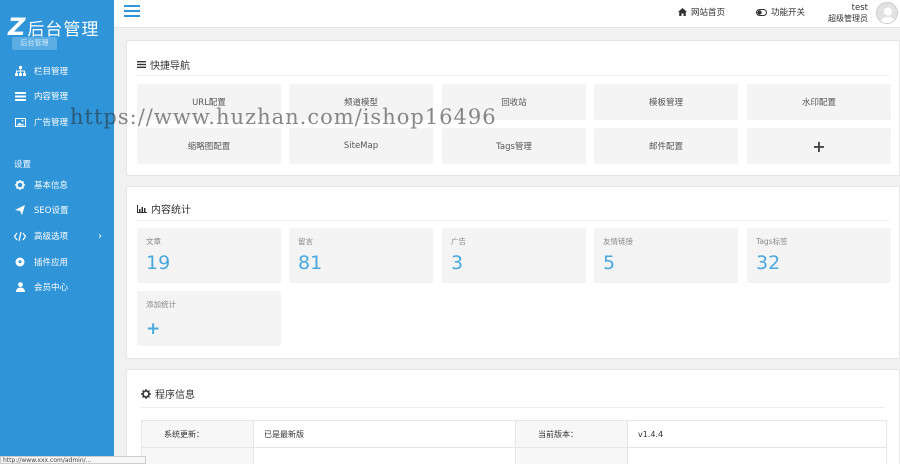 This screenshot has height=464, width=900. I want to click on quick-nav-recycle-bin: 回收站, so click(514, 102).